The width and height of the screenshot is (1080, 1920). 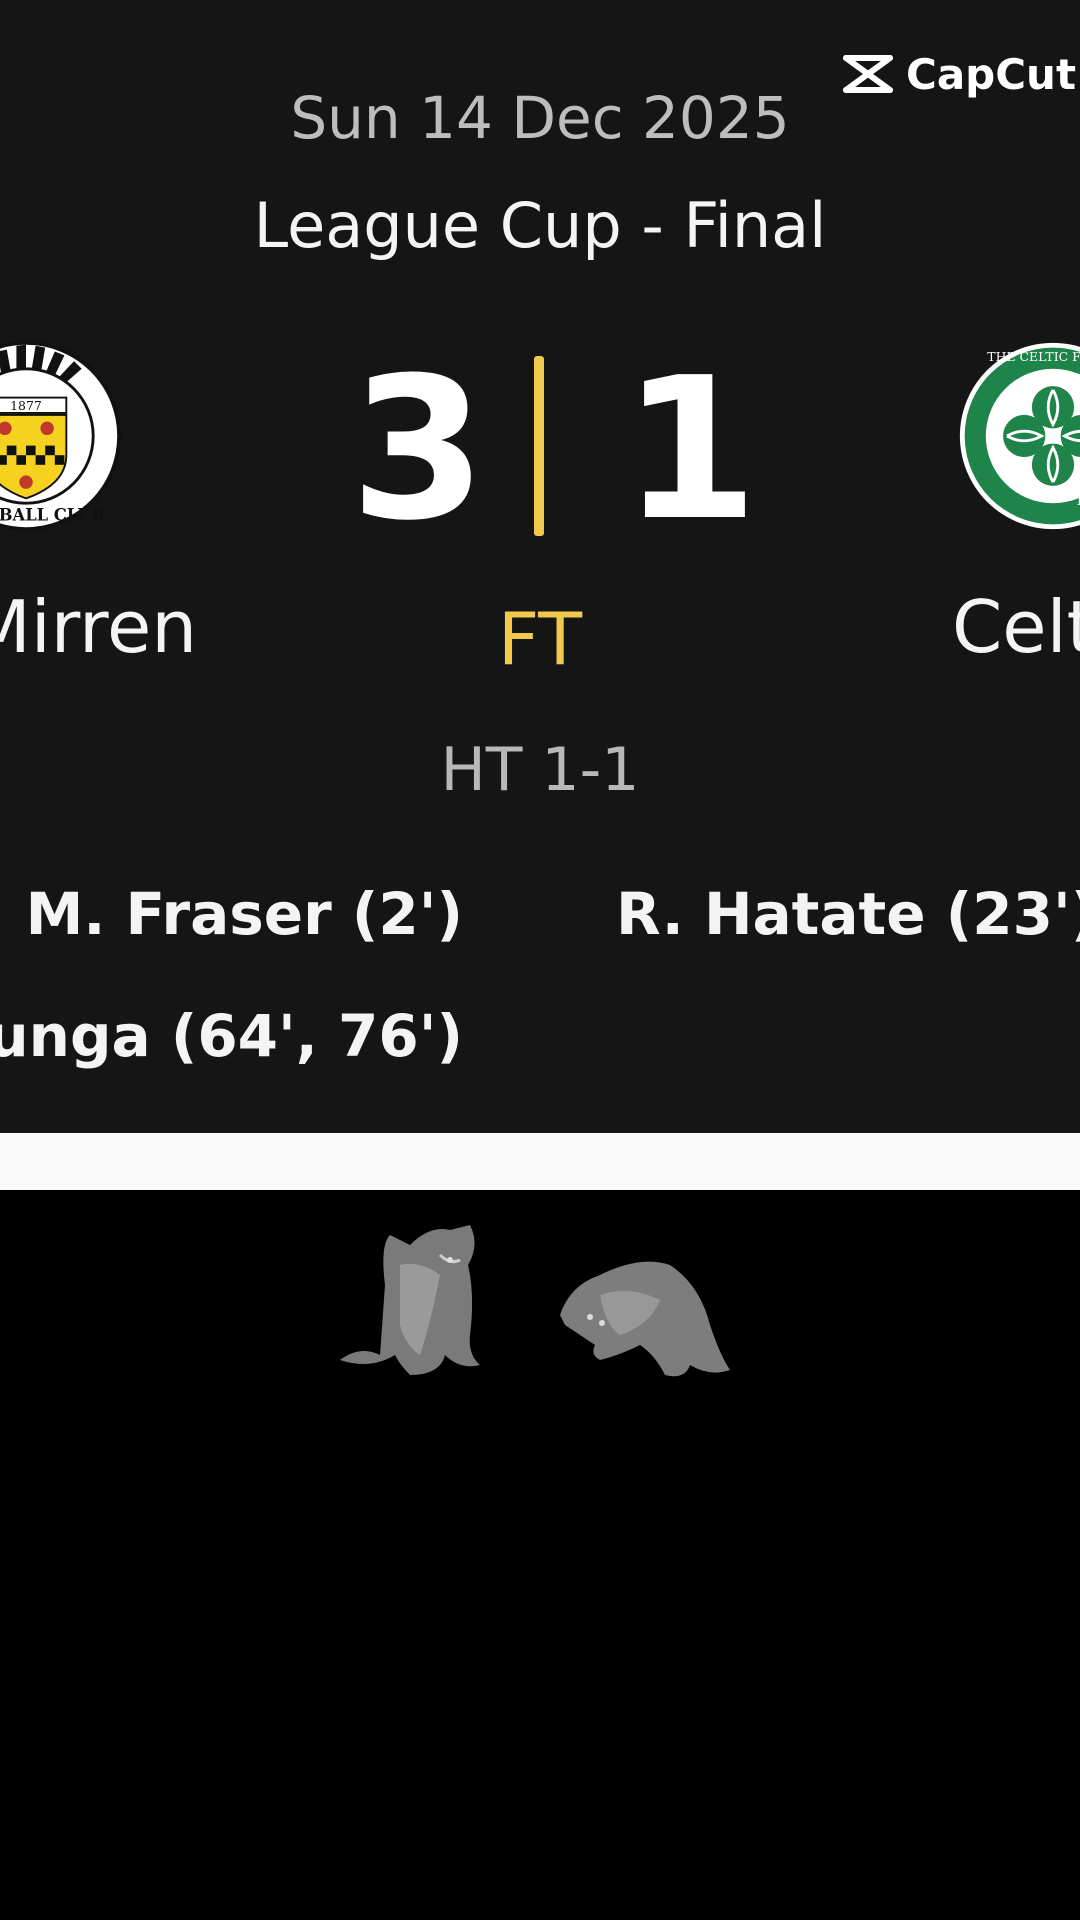 What do you see at coordinates (26, 405) in the screenshot?
I see `svg-text: 1877` at bounding box center [26, 405].